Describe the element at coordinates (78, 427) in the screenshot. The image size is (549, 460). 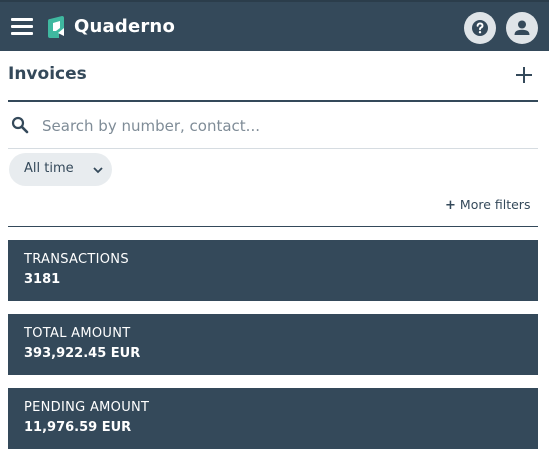
I see `stat-value: 11,976.59 EUR` at that location.